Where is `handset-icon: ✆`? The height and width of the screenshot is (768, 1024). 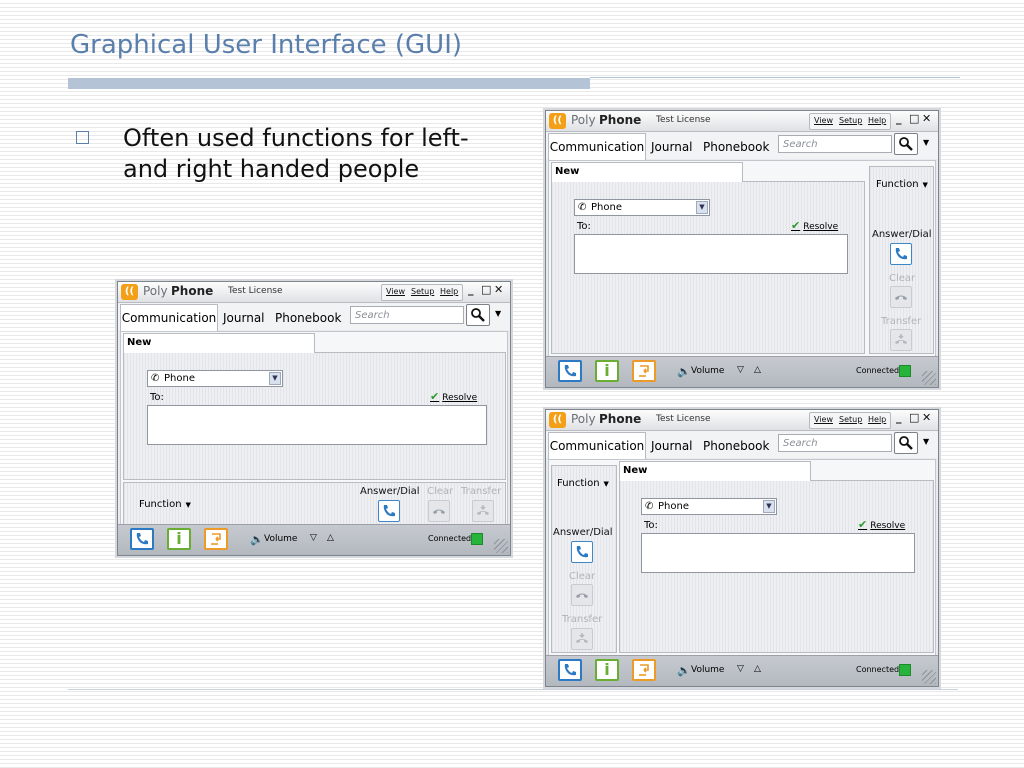 handset-icon: ✆ is located at coordinates (155, 378).